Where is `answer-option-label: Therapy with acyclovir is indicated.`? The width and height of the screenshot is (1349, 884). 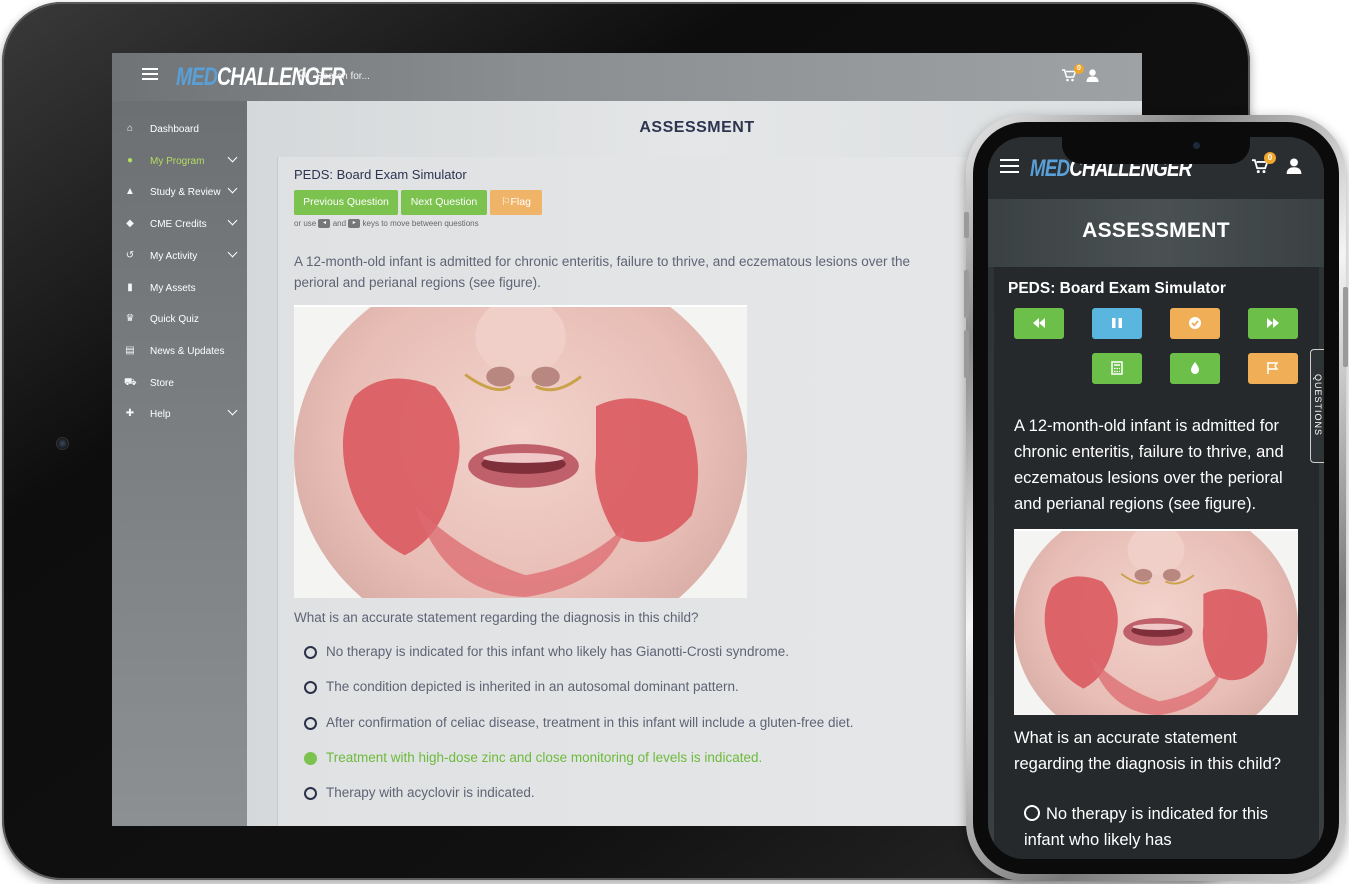
answer-option-label: Therapy with acyclovir is indicated. is located at coordinates (430, 793).